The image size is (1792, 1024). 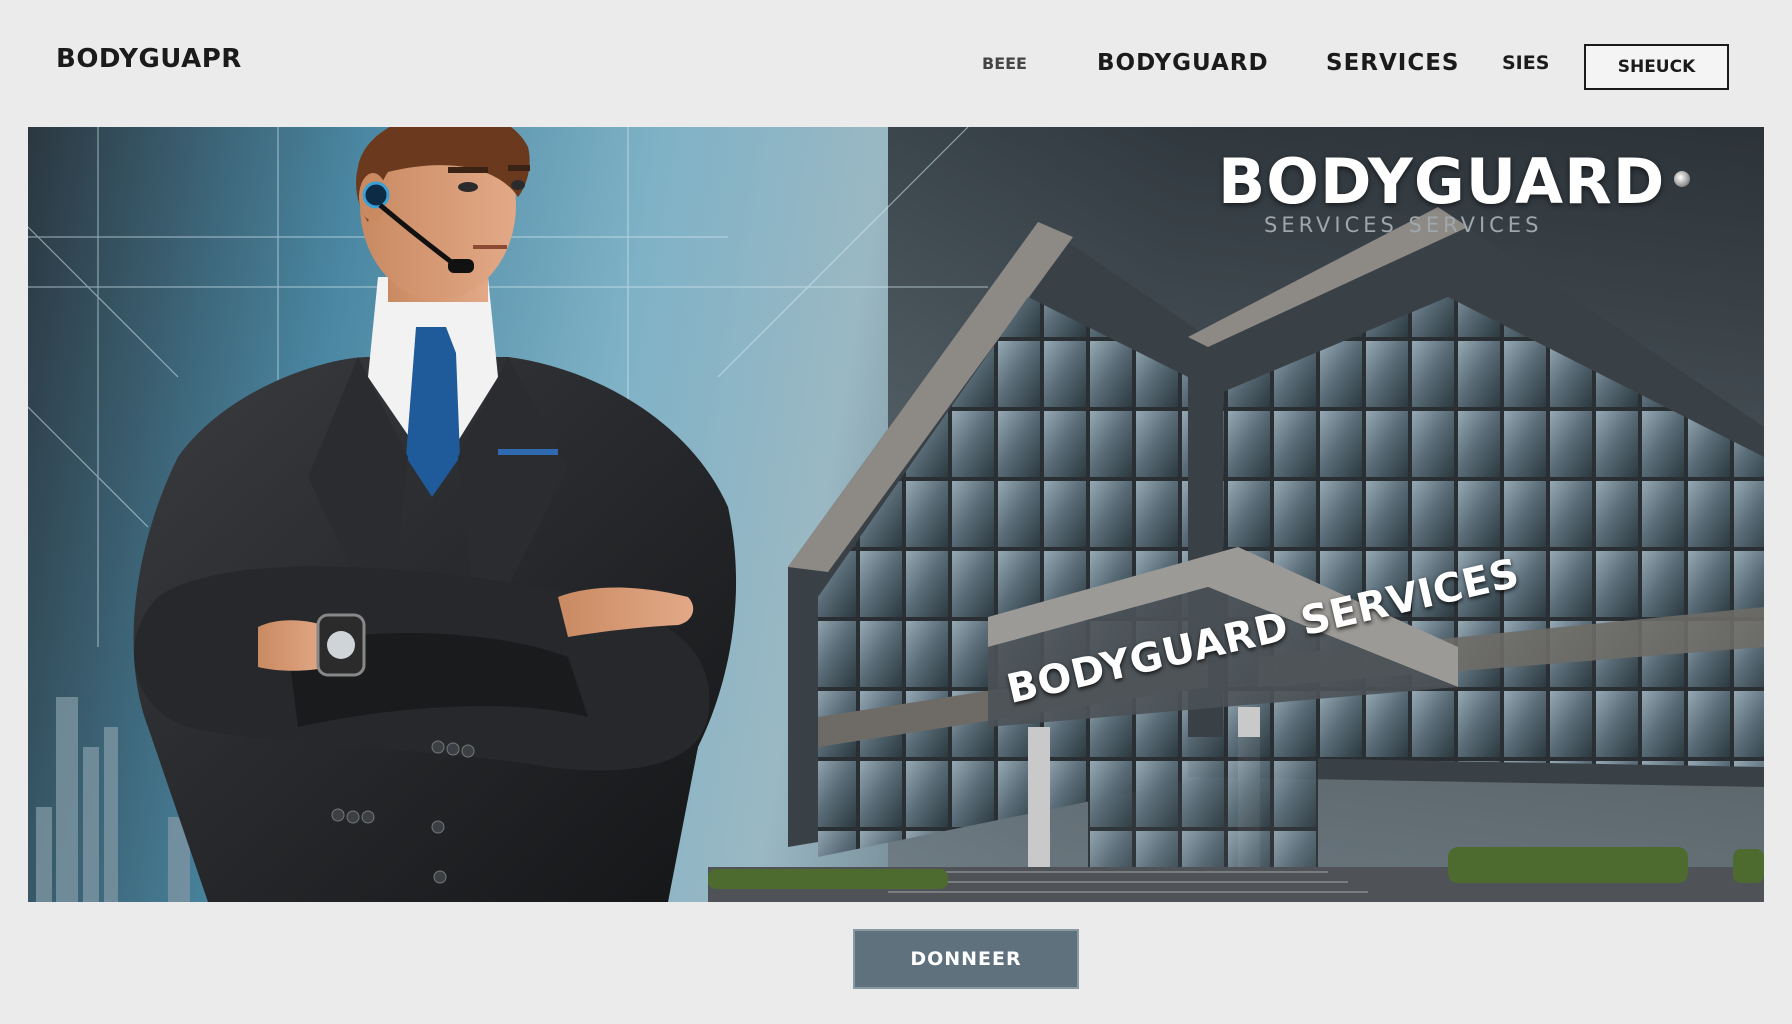 I want to click on nav-item-bodyguard: BODYGUARD, so click(x=1183, y=63).